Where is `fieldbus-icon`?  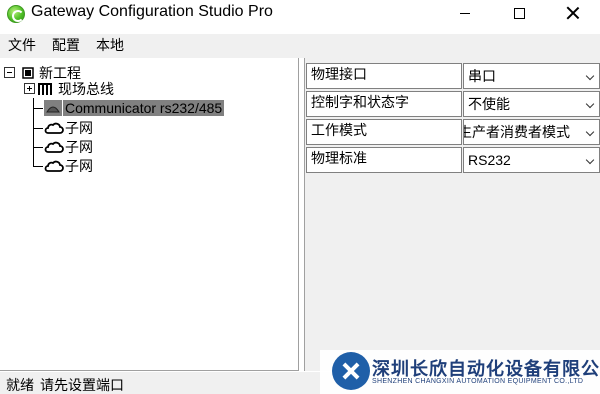 fieldbus-icon is located at coordinates (45, 88).